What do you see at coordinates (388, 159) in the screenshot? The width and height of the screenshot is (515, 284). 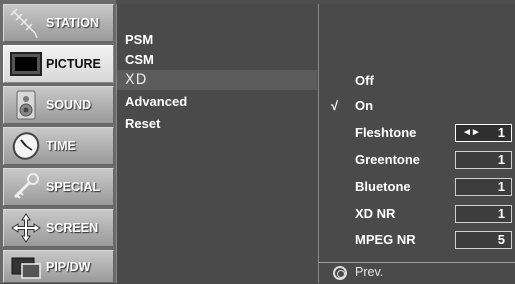 I see `setting-label: Greentone` at bounding box center [388, 159].